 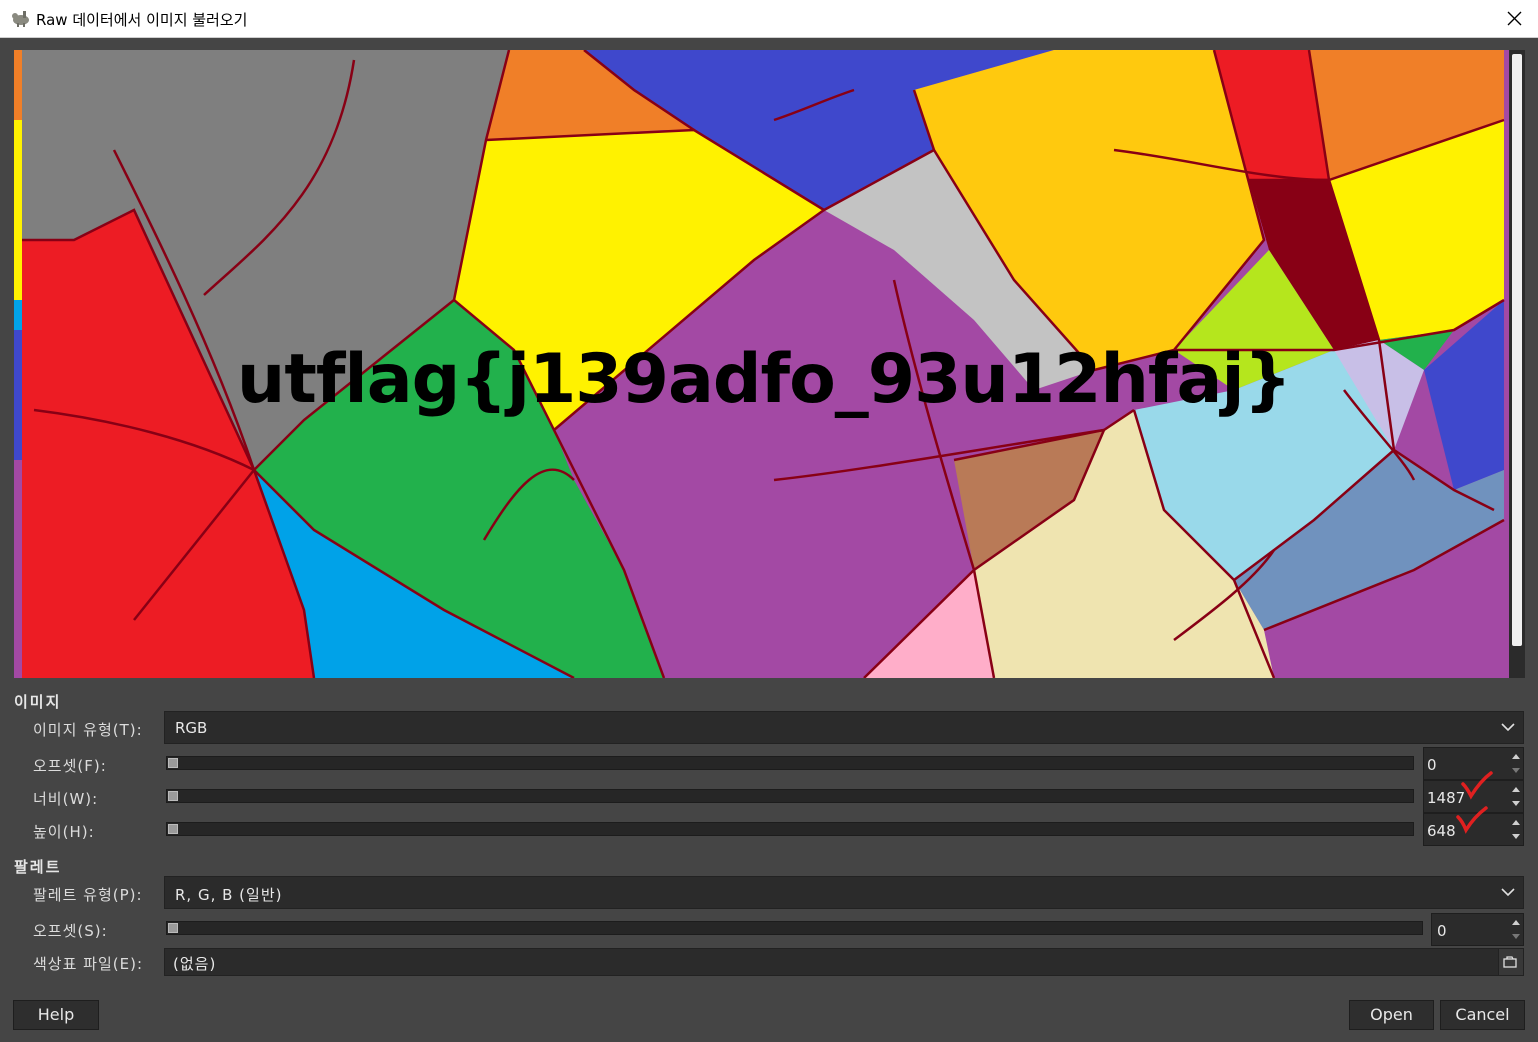 I want to click on open-file-button, so click(x=1510, y=962).